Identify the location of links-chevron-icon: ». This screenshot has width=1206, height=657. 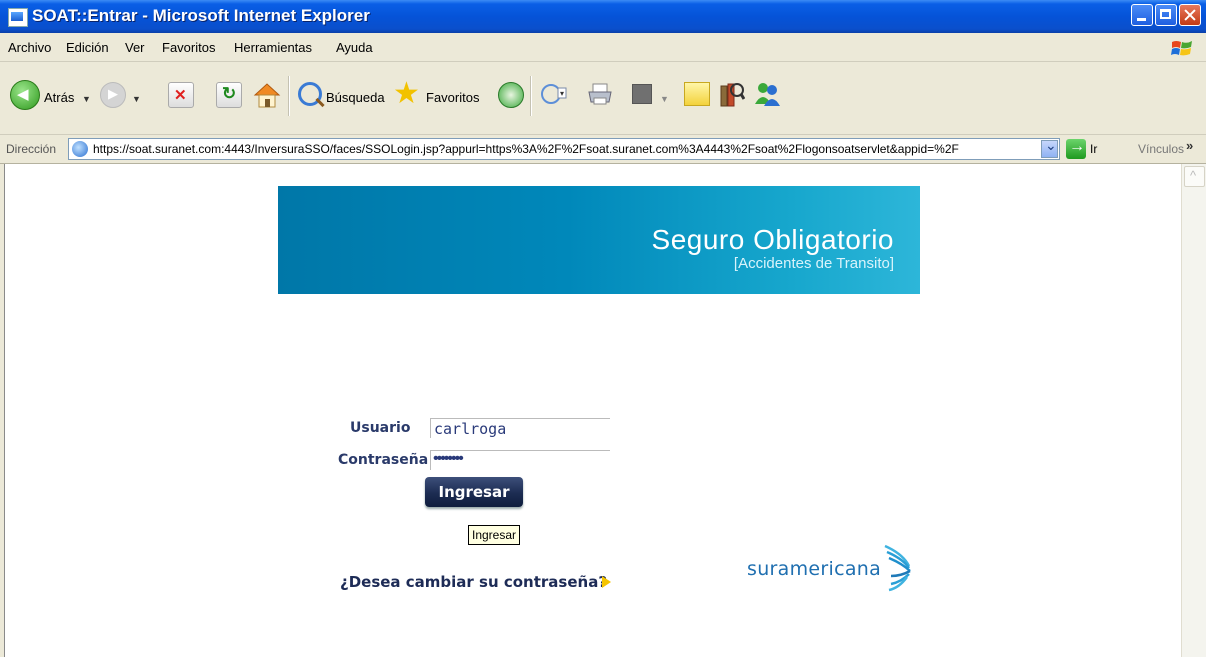
(1189, 145).